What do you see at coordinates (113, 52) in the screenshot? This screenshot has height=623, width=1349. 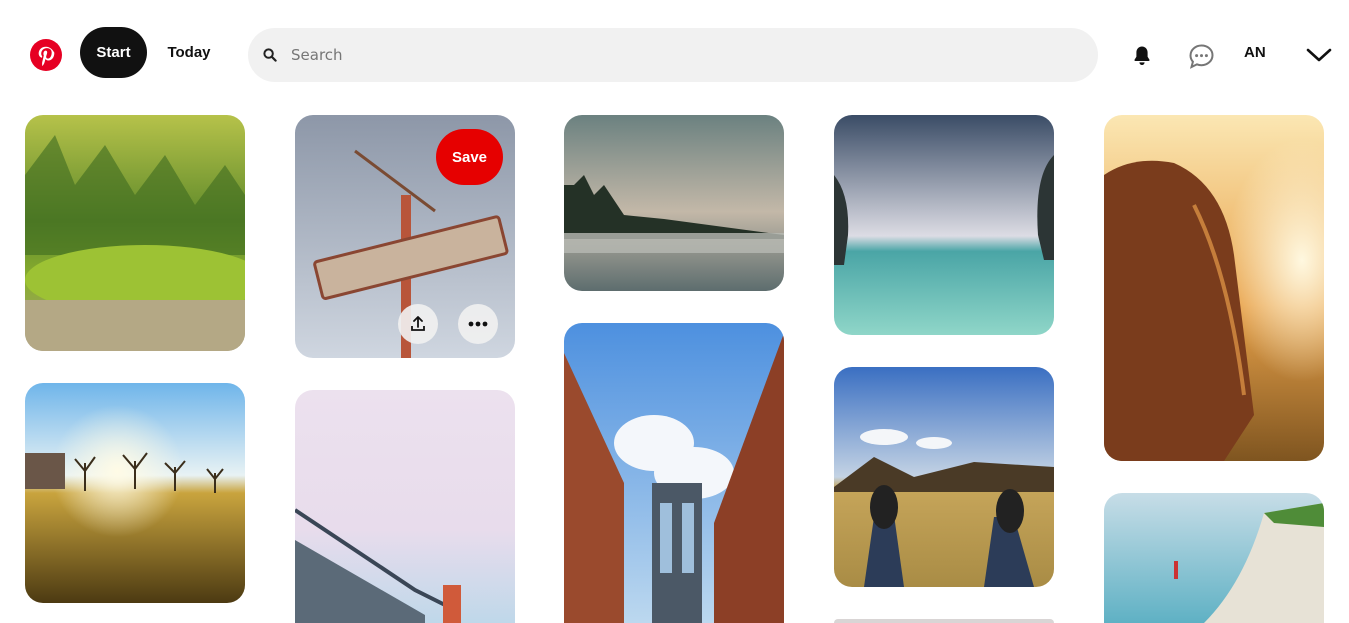 I see `start-button: Start` at bounding box center [113, 52].